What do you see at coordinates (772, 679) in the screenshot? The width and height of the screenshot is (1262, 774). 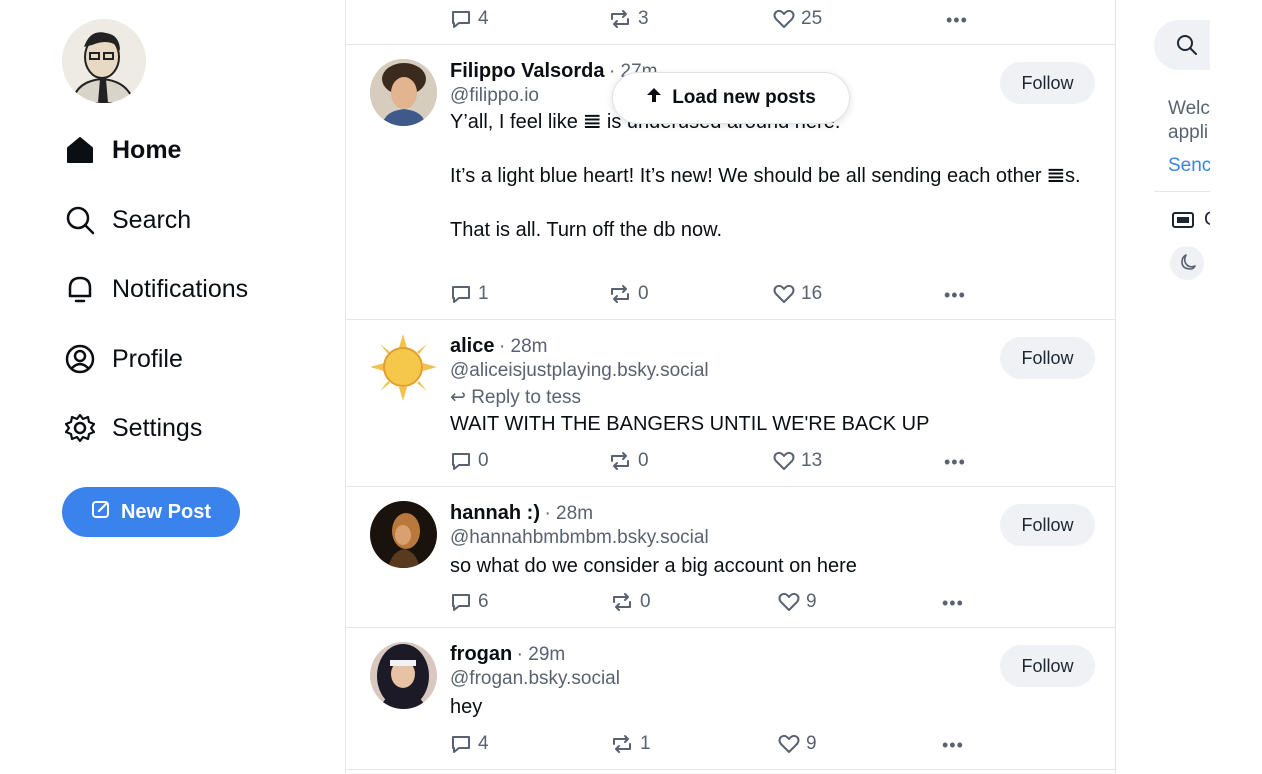 I see `author-handle: @frogan.bsky.social` at bounding box center [772, 679].